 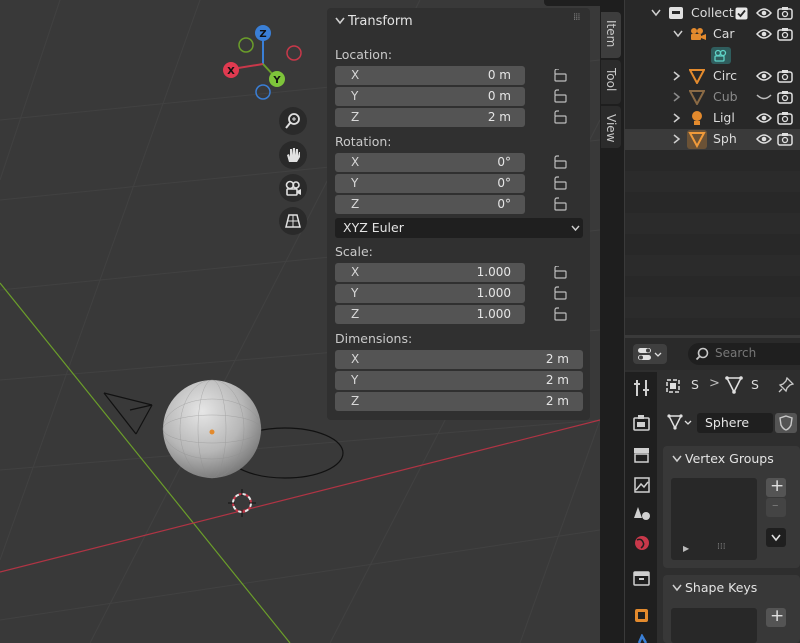 What do you see at coordinates (786, 385) in the screenshot?
I see `pin-icon` at bounding box center [786, 385].